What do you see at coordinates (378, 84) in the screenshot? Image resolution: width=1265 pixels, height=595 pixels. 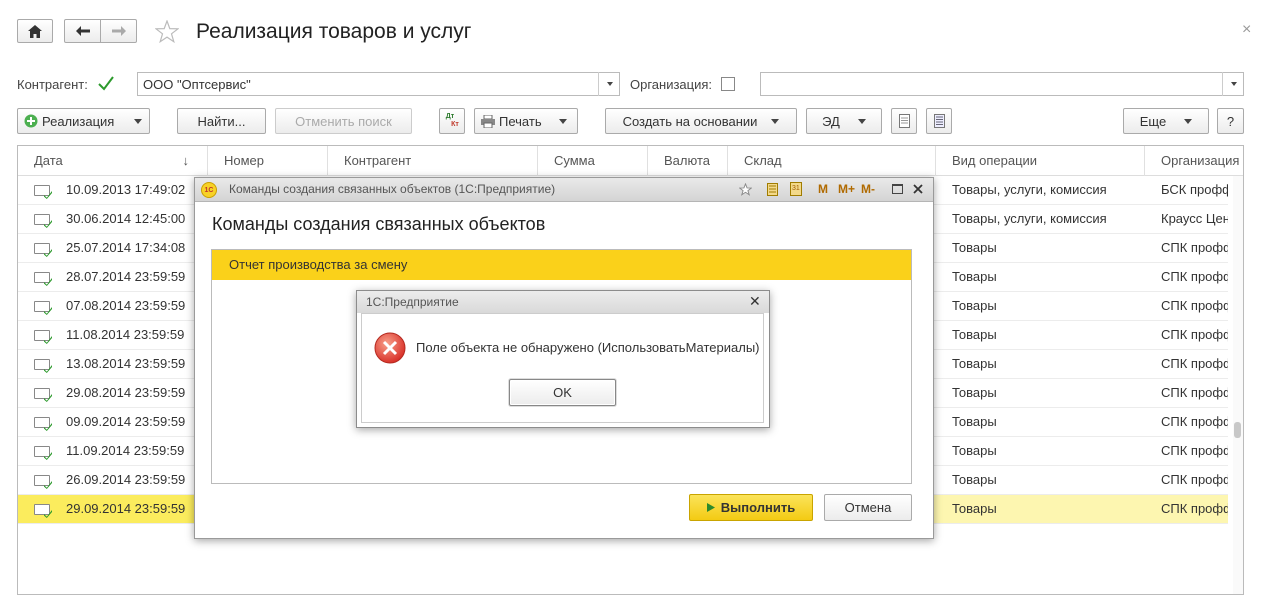 I see `counterparty-field: ООО "Оптсервис"` at bounding box center [378, 84].